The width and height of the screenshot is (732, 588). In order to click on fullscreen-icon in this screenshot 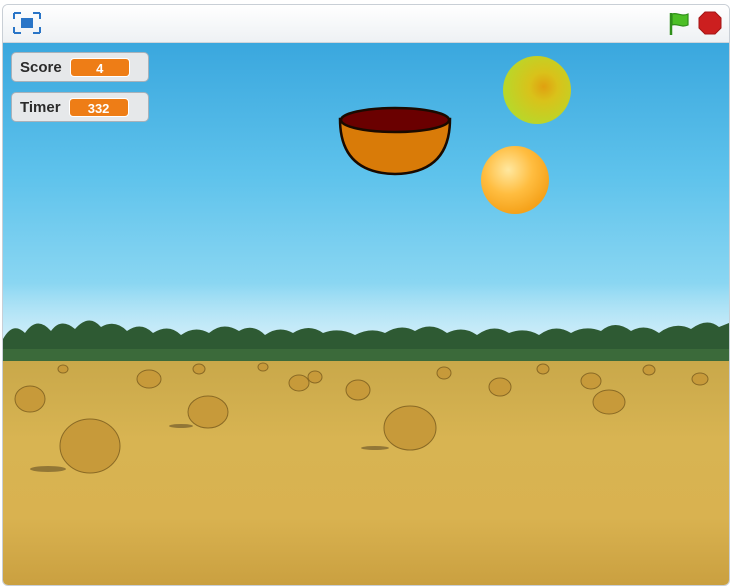, I will do `click(27, 23)`.